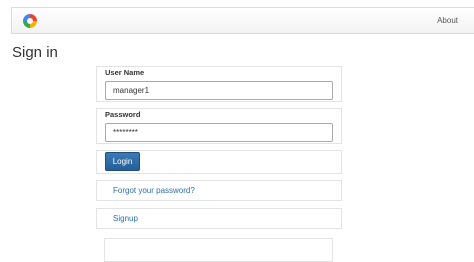  I want to click on signup-panel: Signup, so click(219, 218).